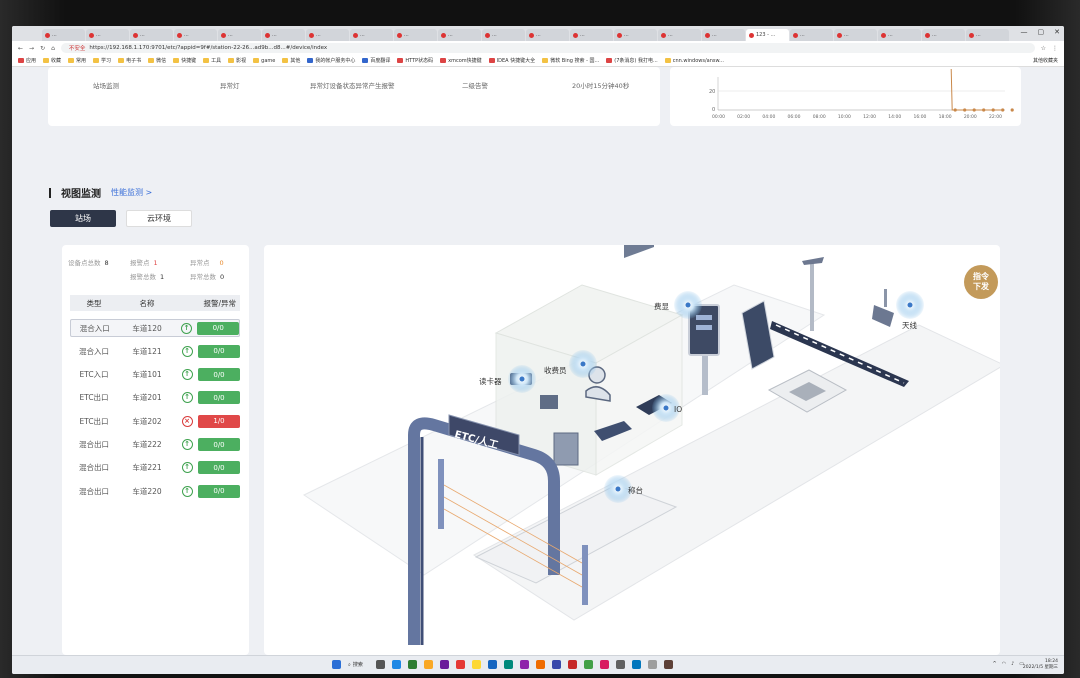 This screenshot has height=678, width=1080. I want to click on bookmark-item: game, so click(264, 61).